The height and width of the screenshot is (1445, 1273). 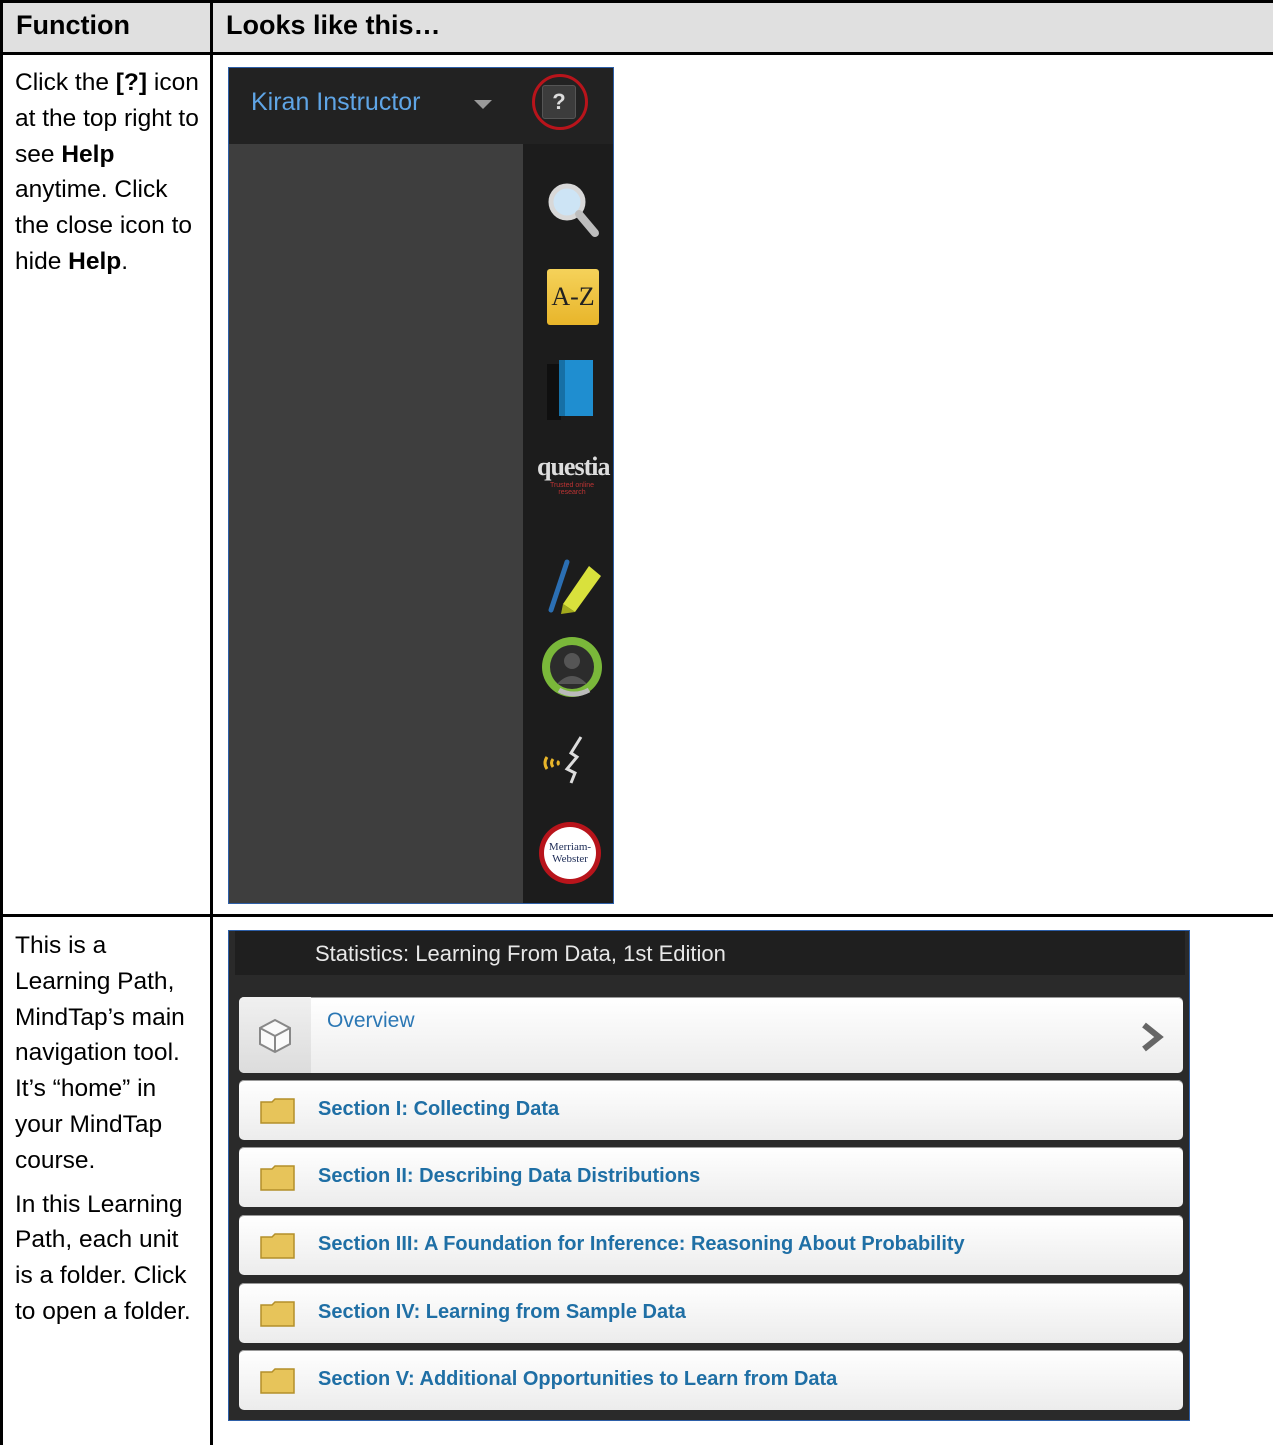 What do you see at coordinates (560, 102) in the screenshot?
I see `highlight-circle` at bounding box center [560, 102].